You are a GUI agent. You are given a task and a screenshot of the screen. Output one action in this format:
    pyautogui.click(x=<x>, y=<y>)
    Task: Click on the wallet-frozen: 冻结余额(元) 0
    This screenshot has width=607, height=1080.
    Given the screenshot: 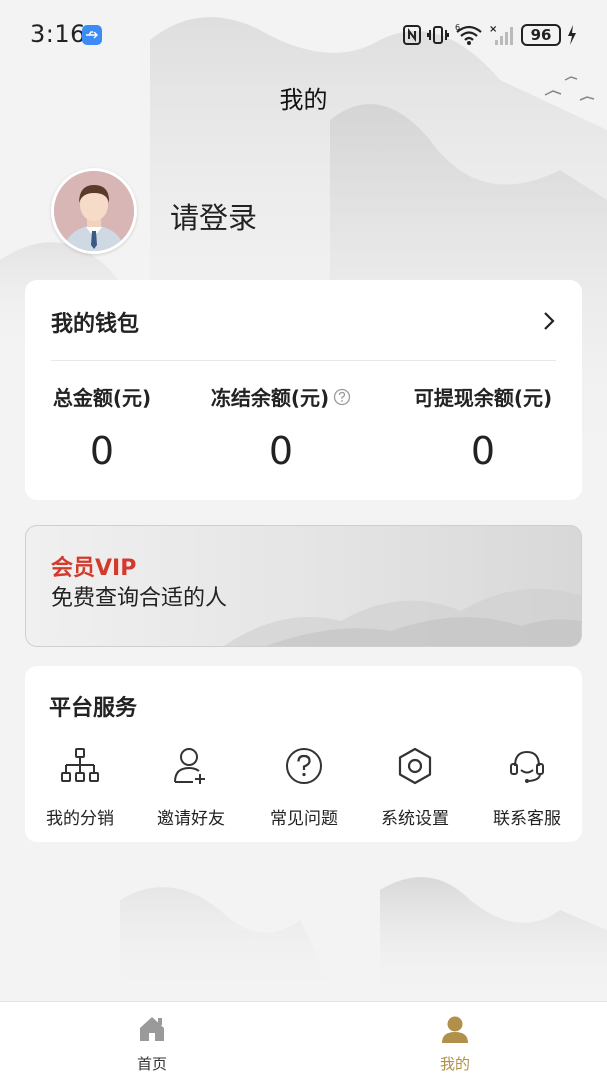 What is the action you would take?
    pyautogui.click(x=281, y=427)
    